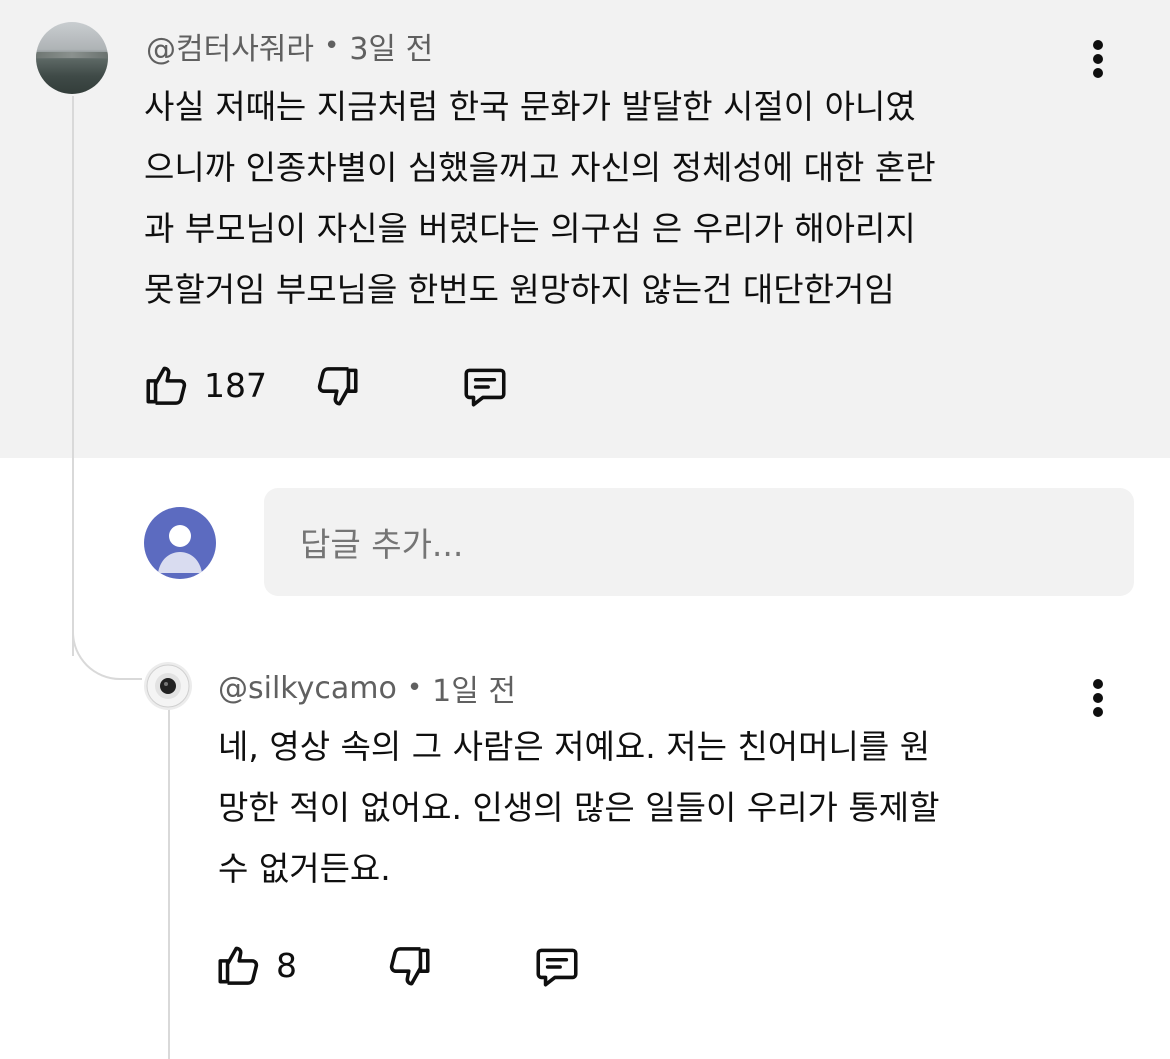 The image size is (1170, 1059). I want to click on reply-line: 네, 영상 속의 그 사람은 저예요. 저는 친어머니를 원, so click(574, 746).